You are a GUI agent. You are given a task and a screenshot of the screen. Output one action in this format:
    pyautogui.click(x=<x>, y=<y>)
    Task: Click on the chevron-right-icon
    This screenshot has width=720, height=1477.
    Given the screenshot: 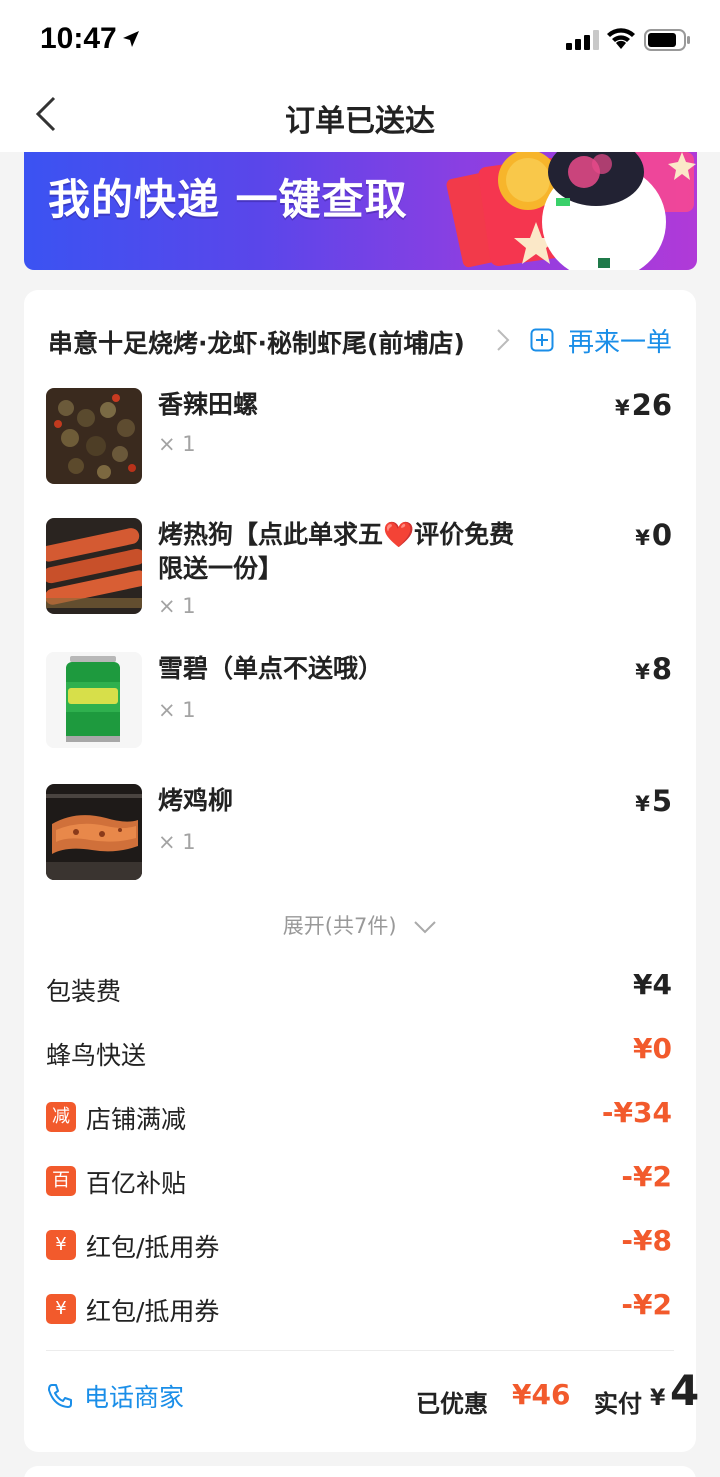 What is the action you would take?
    pyautogui.click(x=503, y=340)
    